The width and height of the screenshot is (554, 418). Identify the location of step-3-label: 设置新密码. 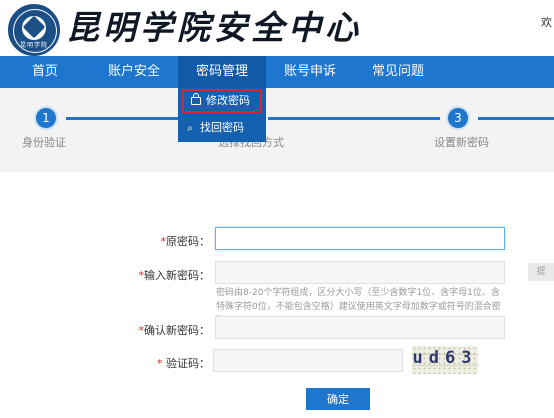
(461, 142).